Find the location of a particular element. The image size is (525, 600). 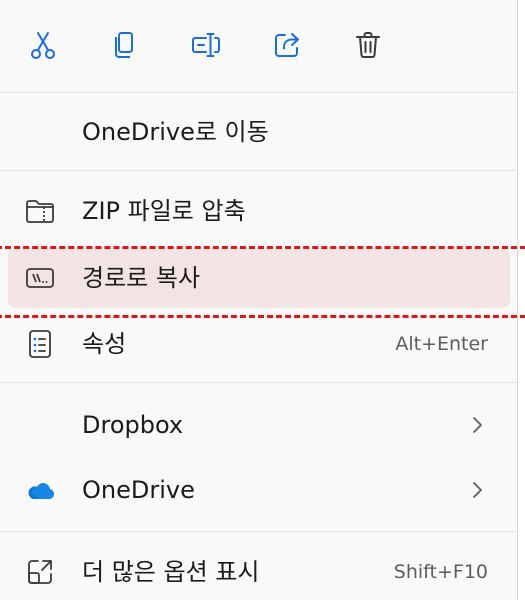

scissors-icon is located at coordinates (43, 45).